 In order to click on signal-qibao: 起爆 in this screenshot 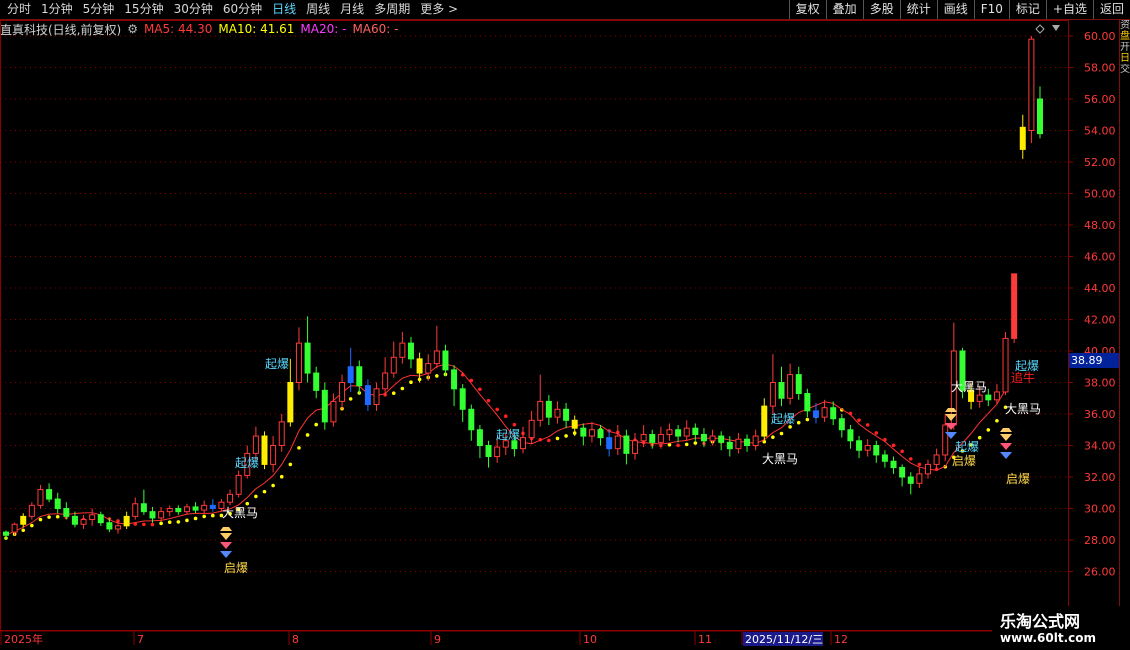, I will do `click(247, 463)`.